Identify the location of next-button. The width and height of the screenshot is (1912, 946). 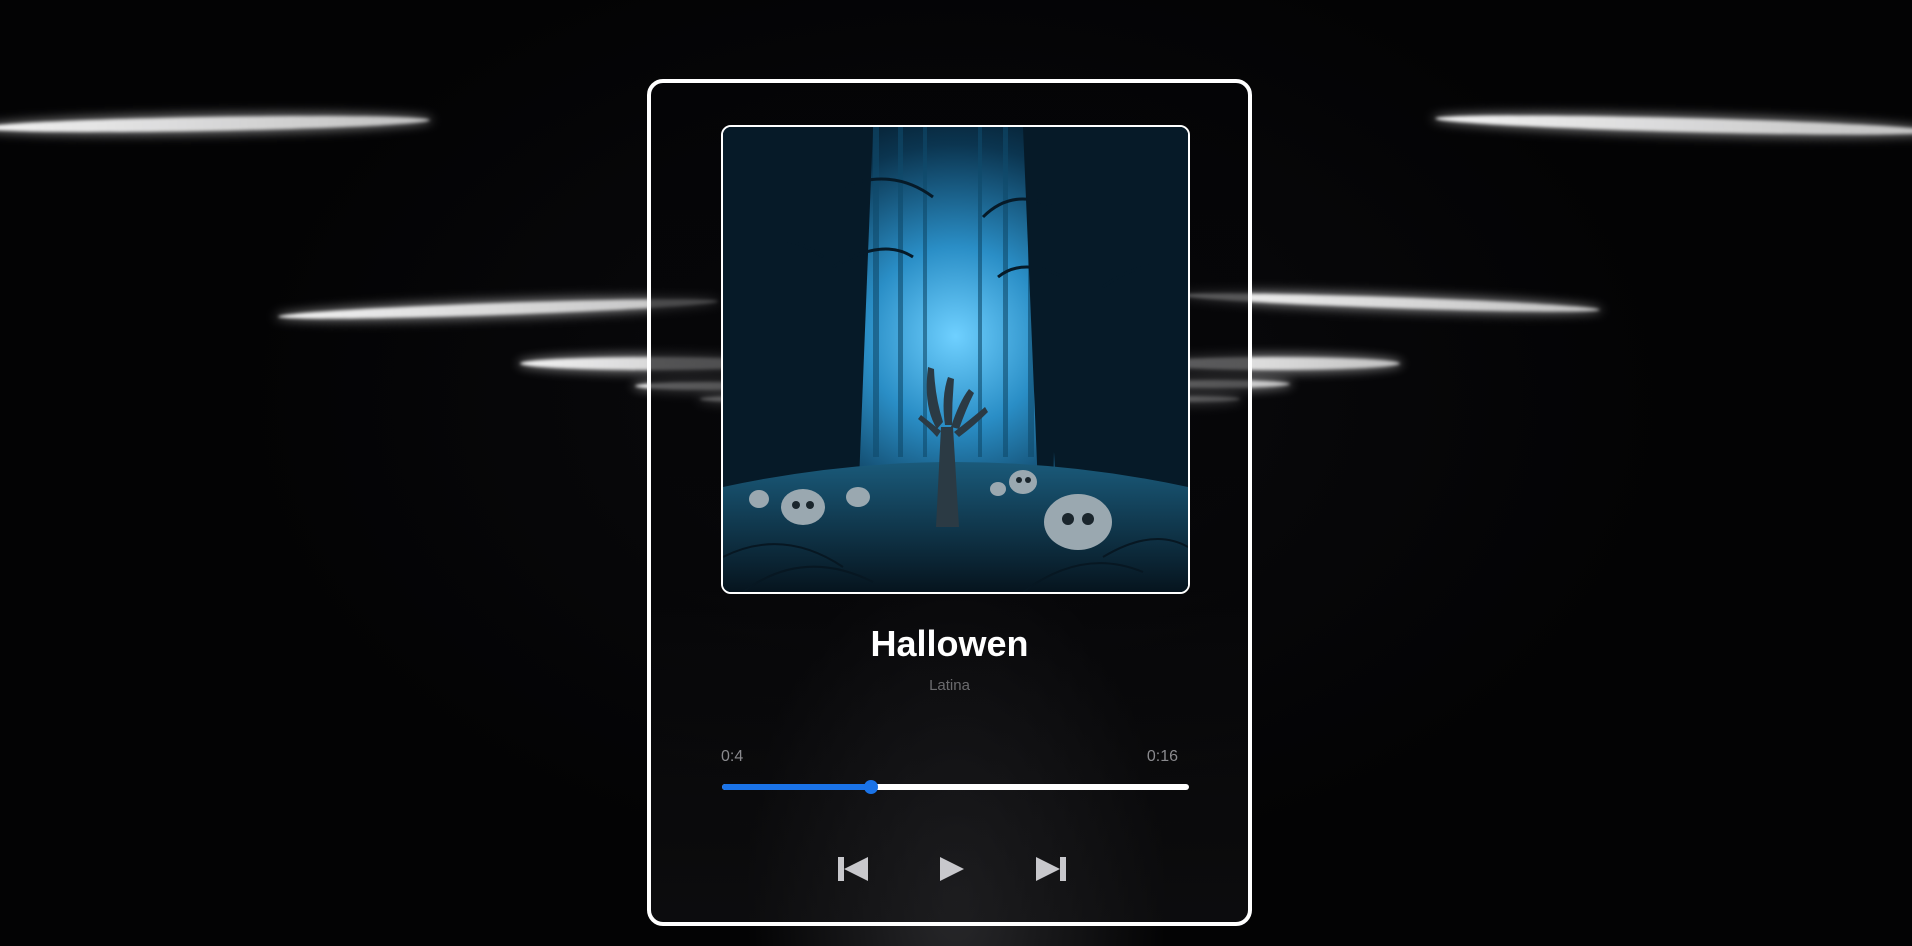
(1051, 869).